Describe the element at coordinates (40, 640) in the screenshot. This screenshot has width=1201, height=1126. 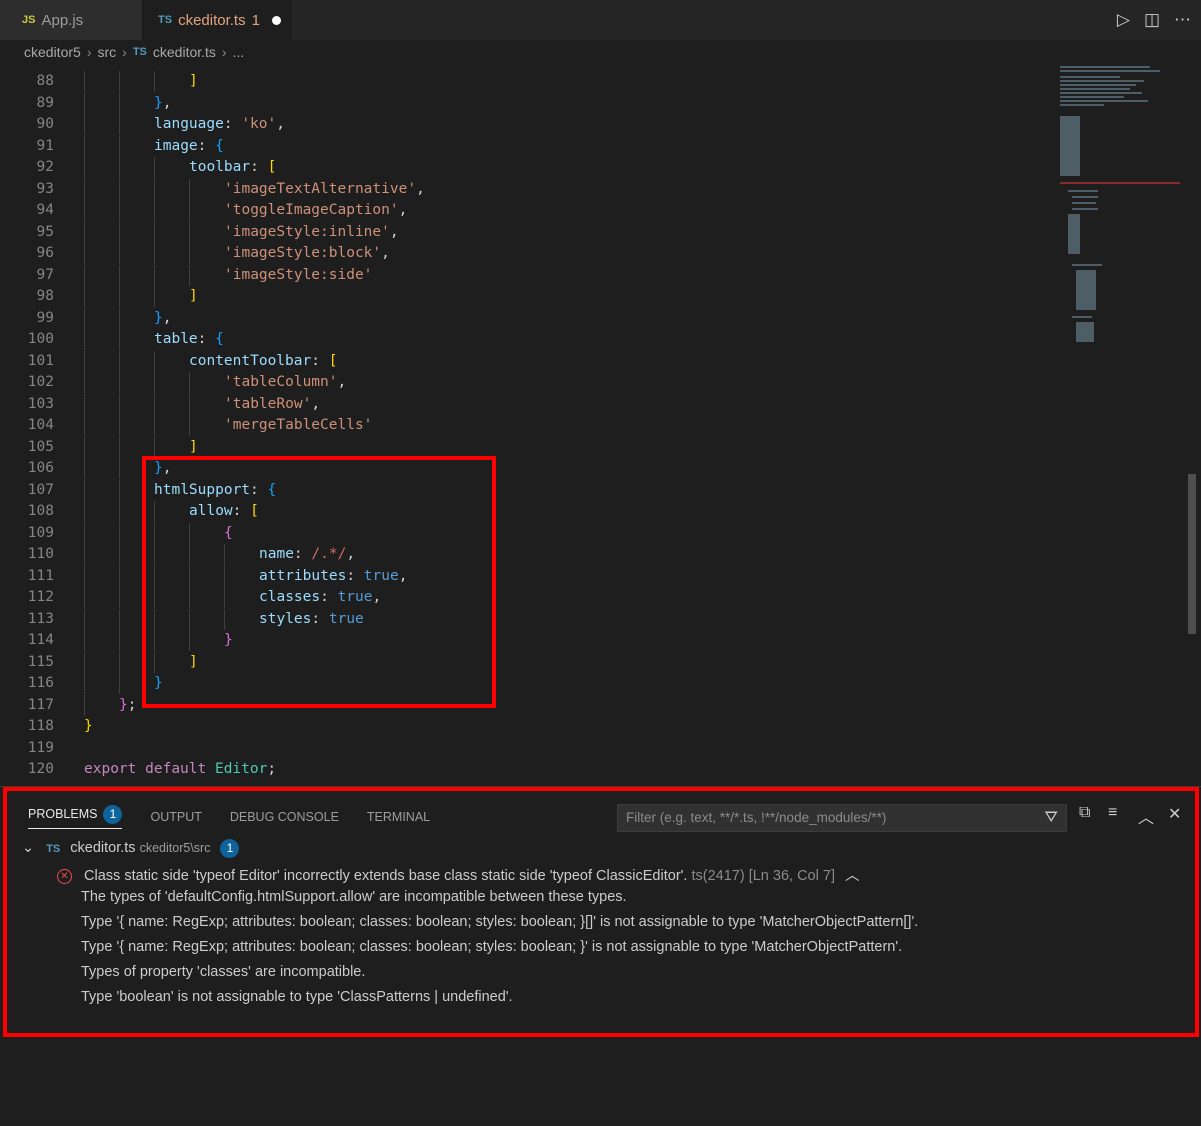
I see `line-number: 114` at that location.